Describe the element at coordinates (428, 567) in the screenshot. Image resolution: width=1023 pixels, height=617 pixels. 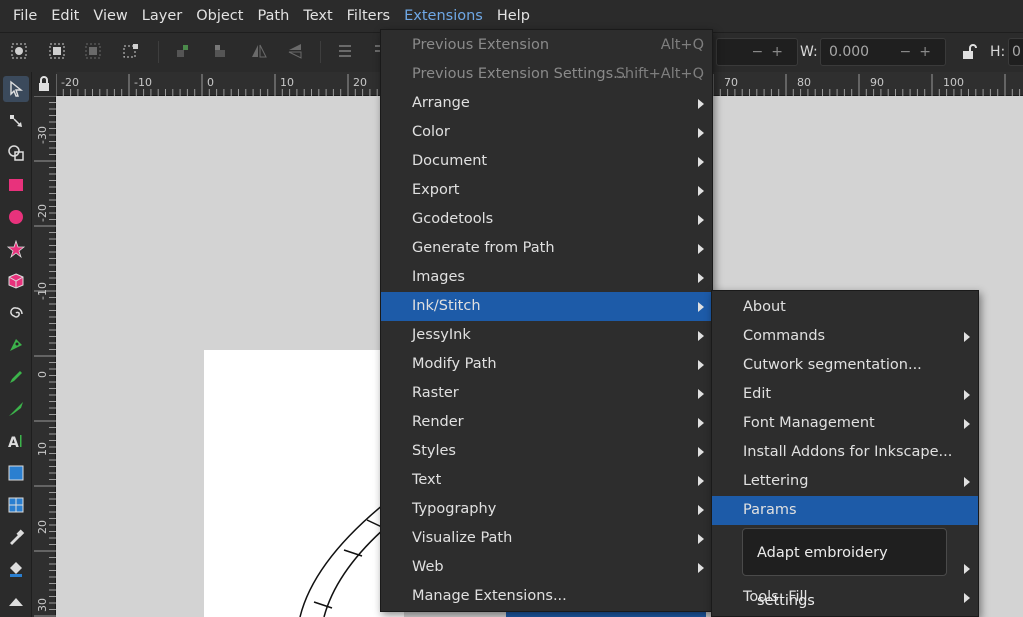
I see `menu-item-label: Web` at that location.